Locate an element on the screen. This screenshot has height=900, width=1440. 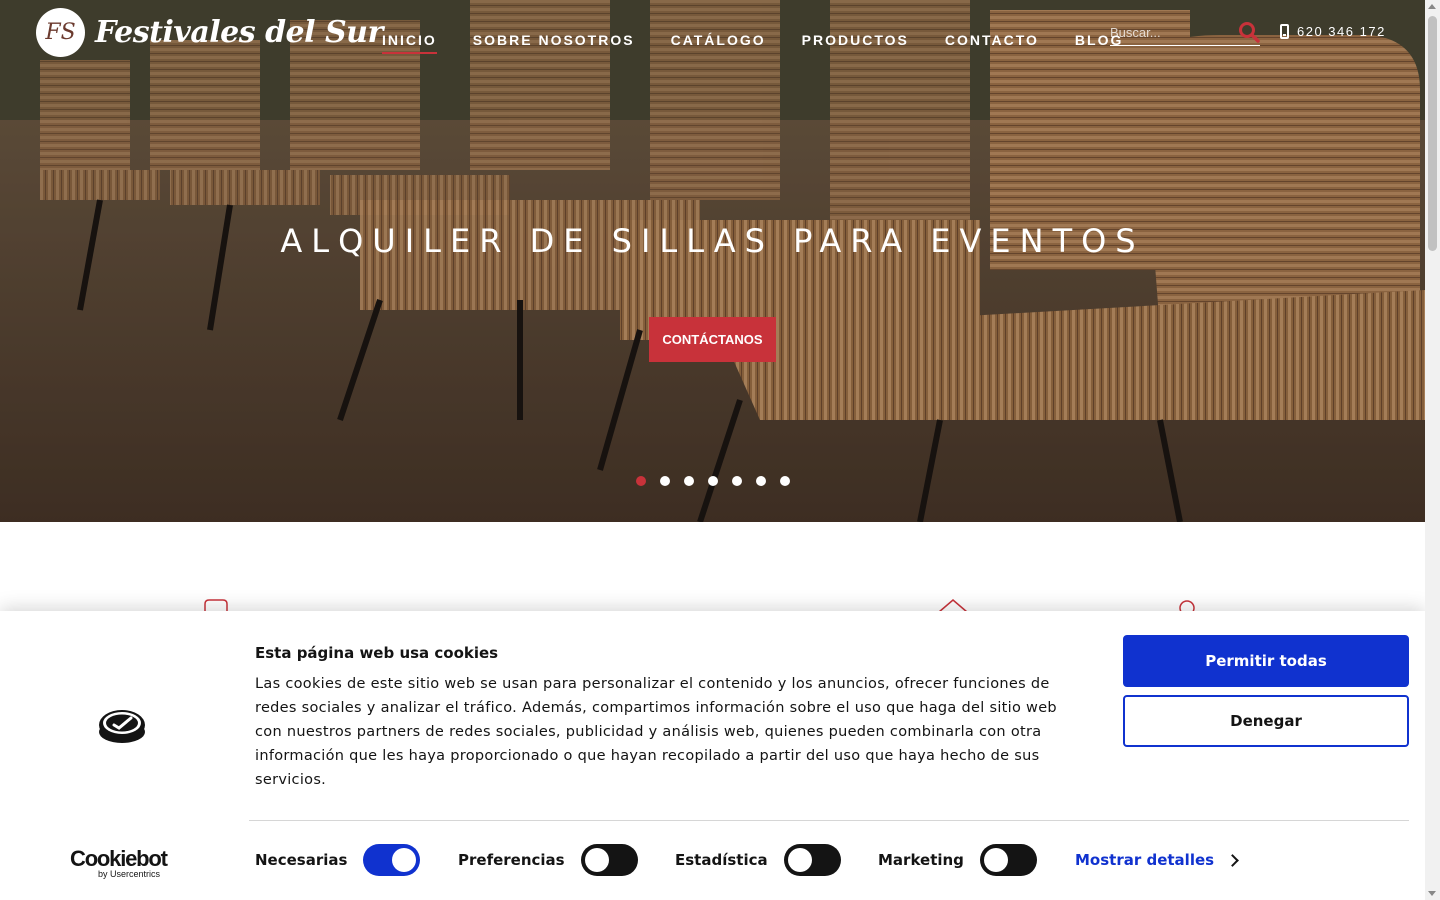
toggle-marketing-label: Marketing is located at coordinates (921, 860).